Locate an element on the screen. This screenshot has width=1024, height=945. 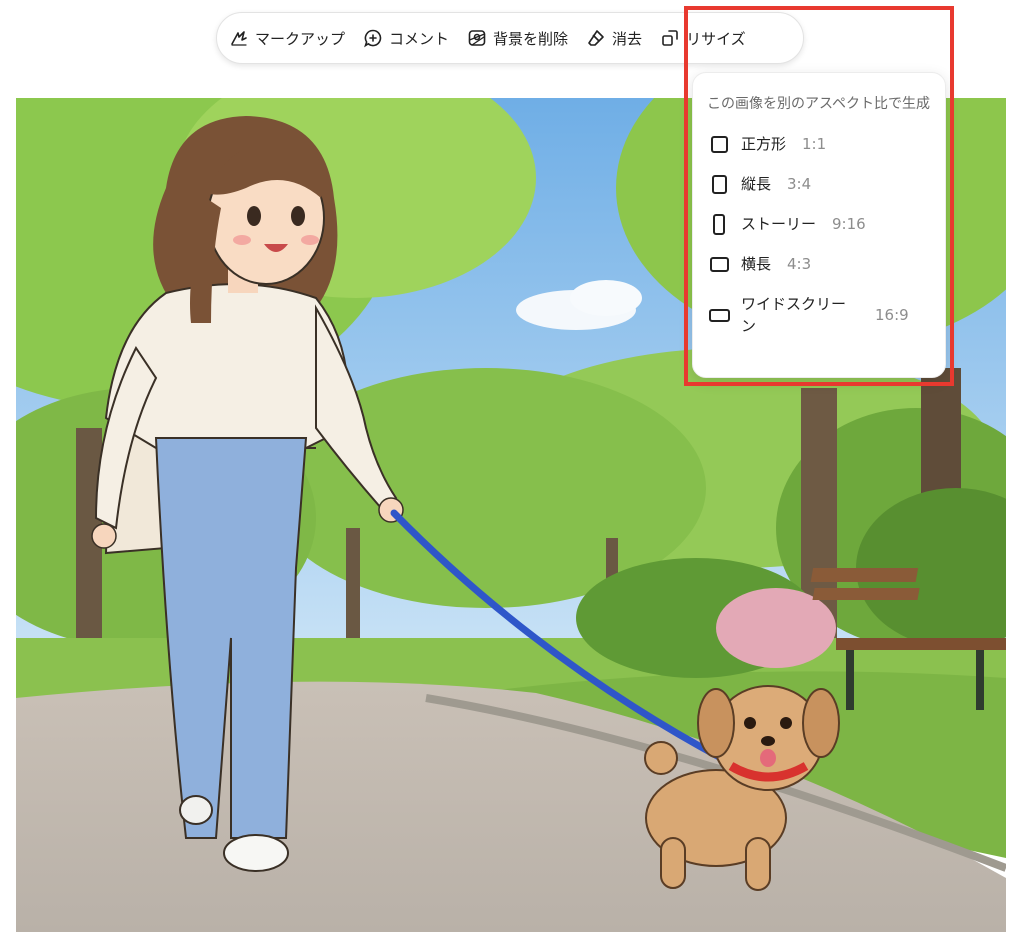
aspect-option-ratio: 9:16 is located at coordinates (849, 224).